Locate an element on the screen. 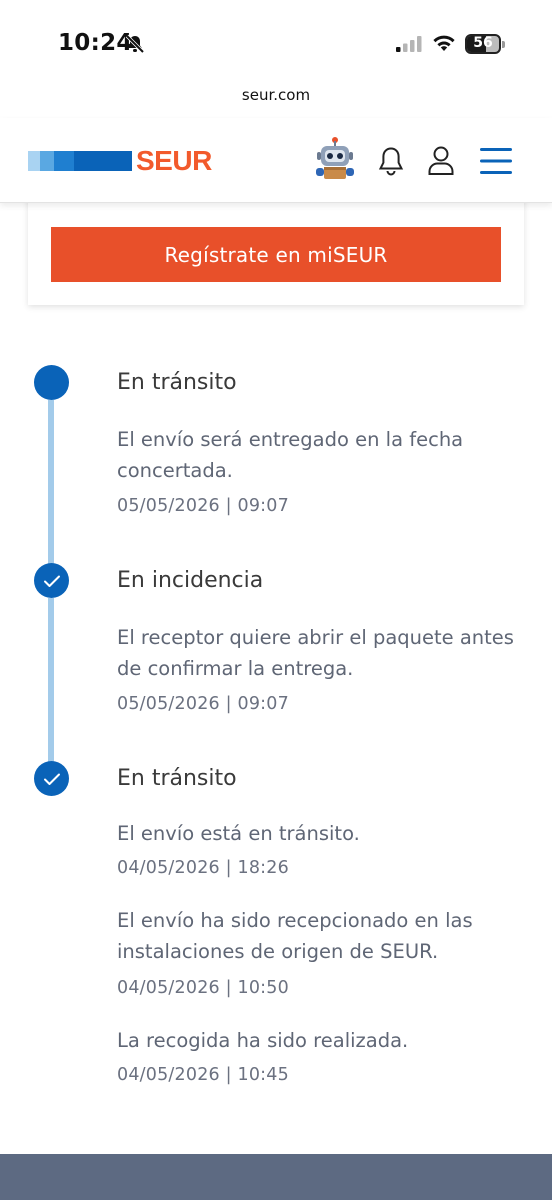 The width and height of the screenshot is (552, 1200). event-description: La recogida ha sido realizada. is located at coordinates (263, 1040).